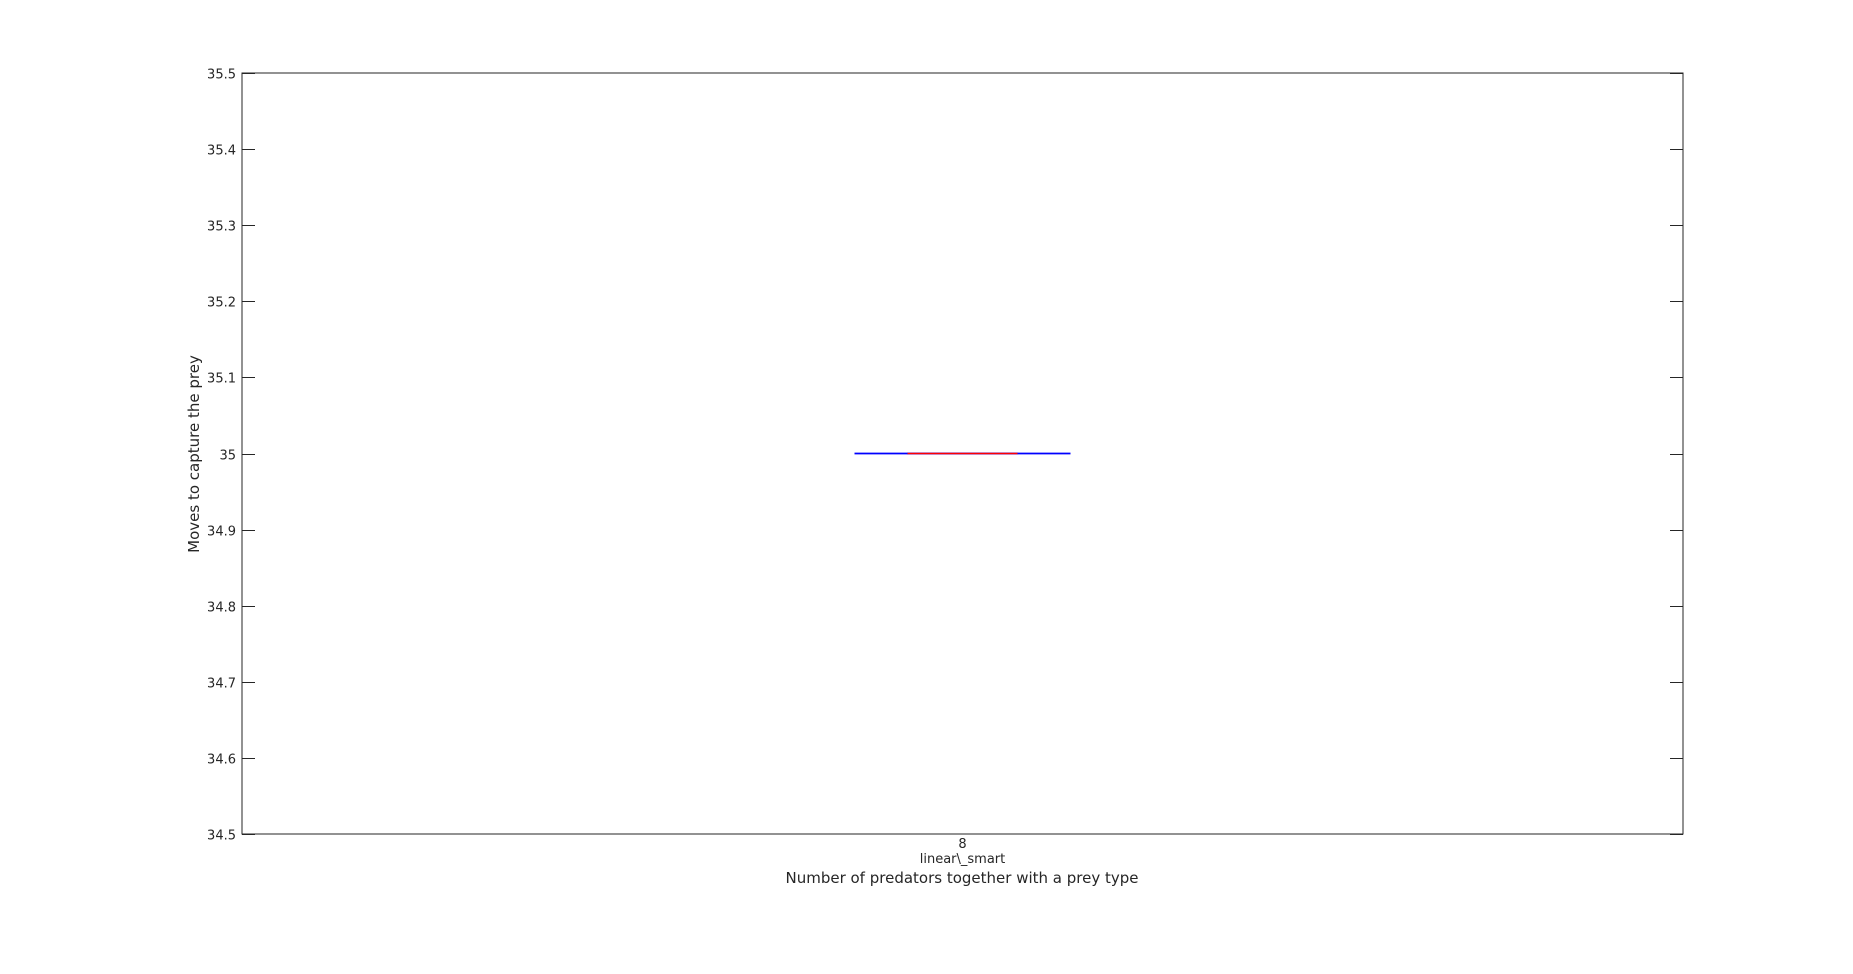  What do you see at coordinates (221, 684) in the screenshot?
I see `y-tick-label: 34.7` at bounding box center [221, 684].